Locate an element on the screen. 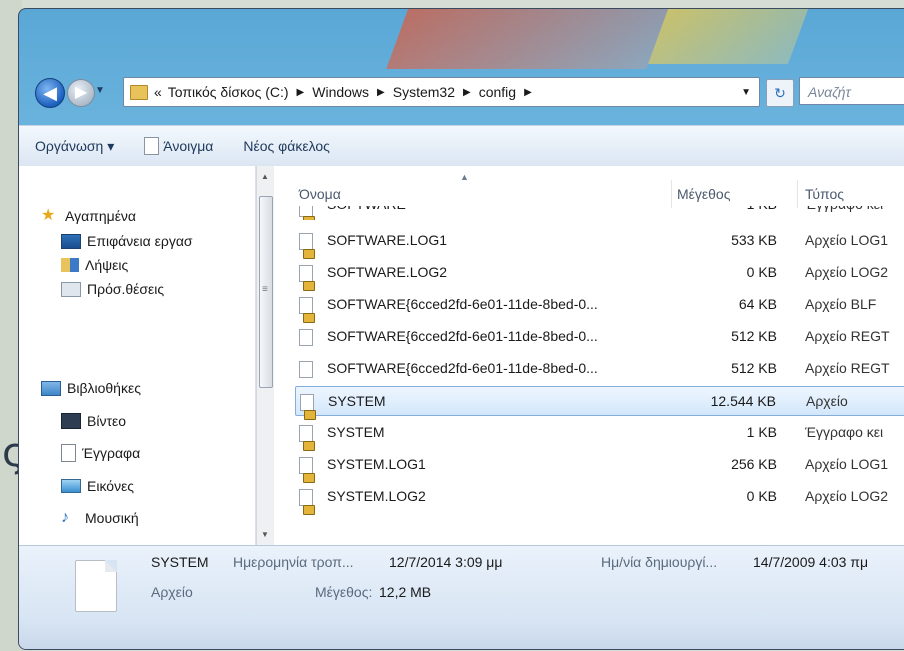 The height and width of the screenshot is (651, 904). column-header-type: Τύπος is located at coordinates (824, 194).